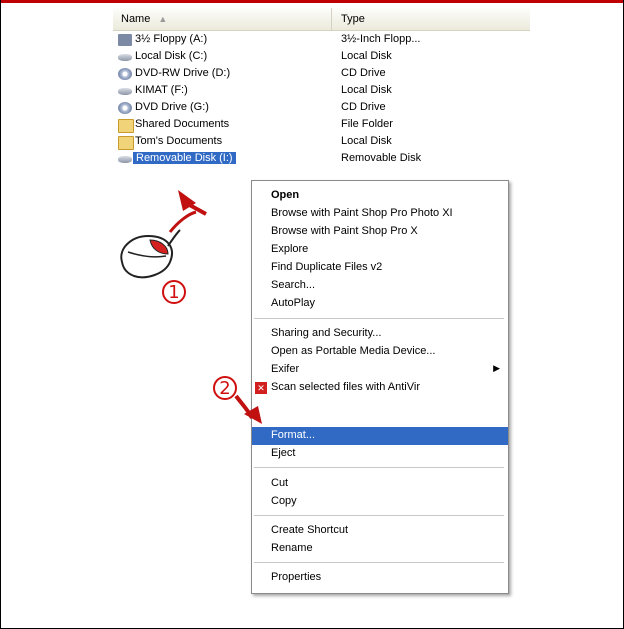 This screenshot has width=624, height=629. What do you see at coordinates (225, 388) in the screenshot?
I see `step-2-callout: 2` at bounding box center [225, 388].